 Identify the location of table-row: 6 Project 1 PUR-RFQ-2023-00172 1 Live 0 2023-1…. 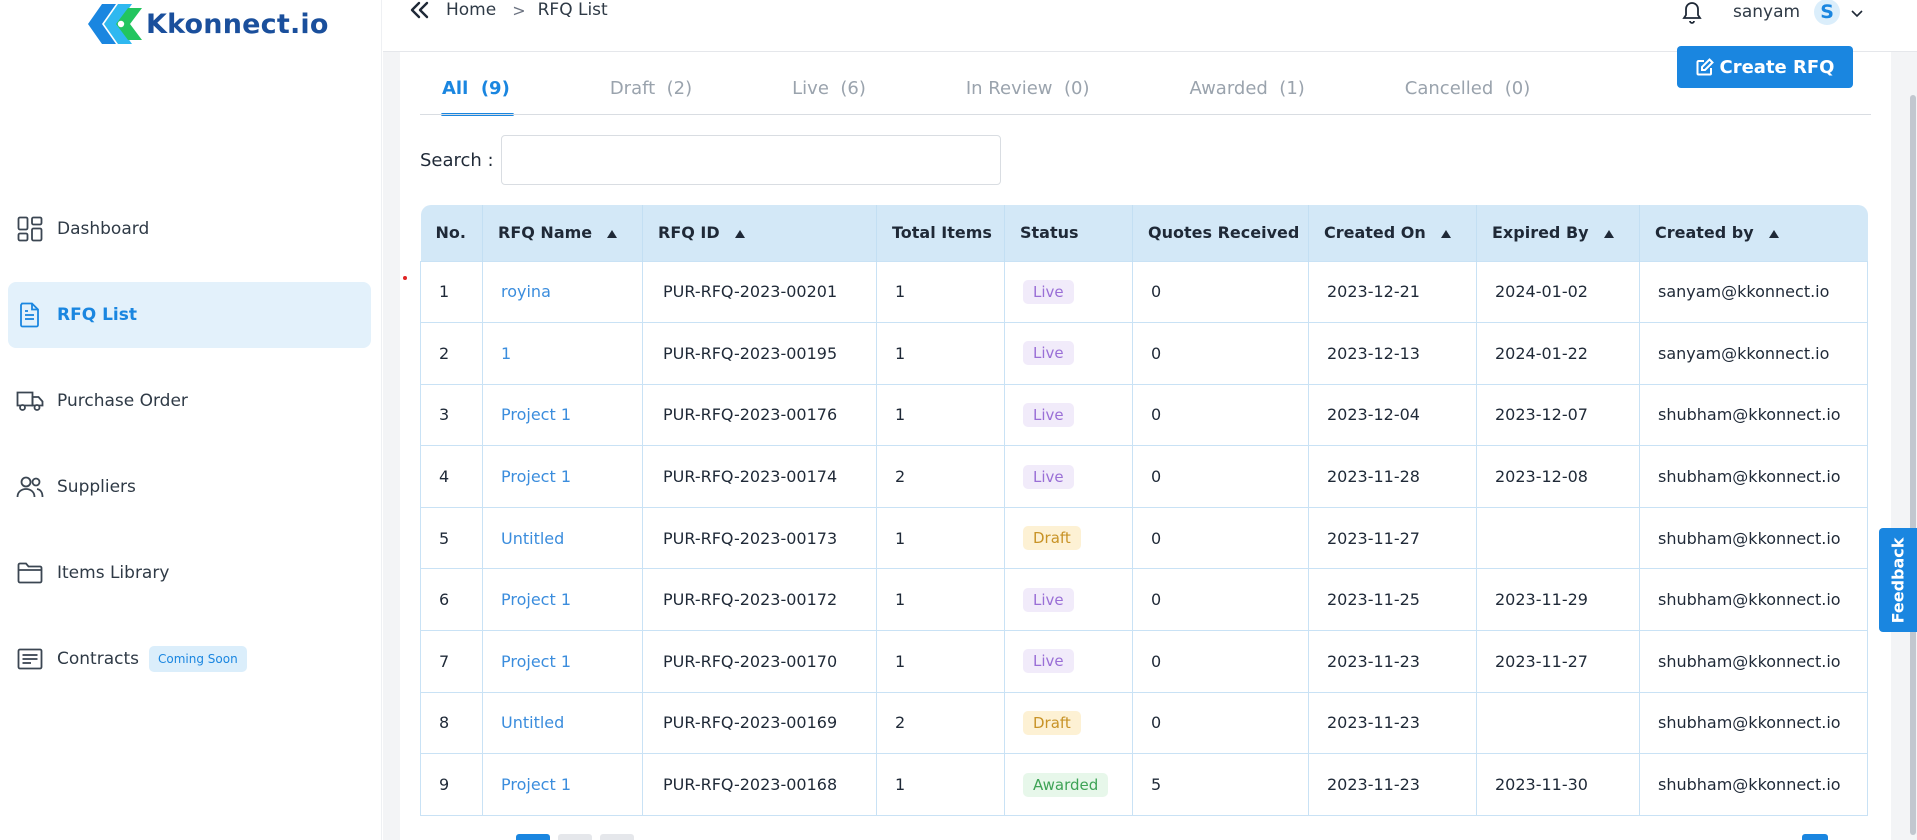
(1144, 600).